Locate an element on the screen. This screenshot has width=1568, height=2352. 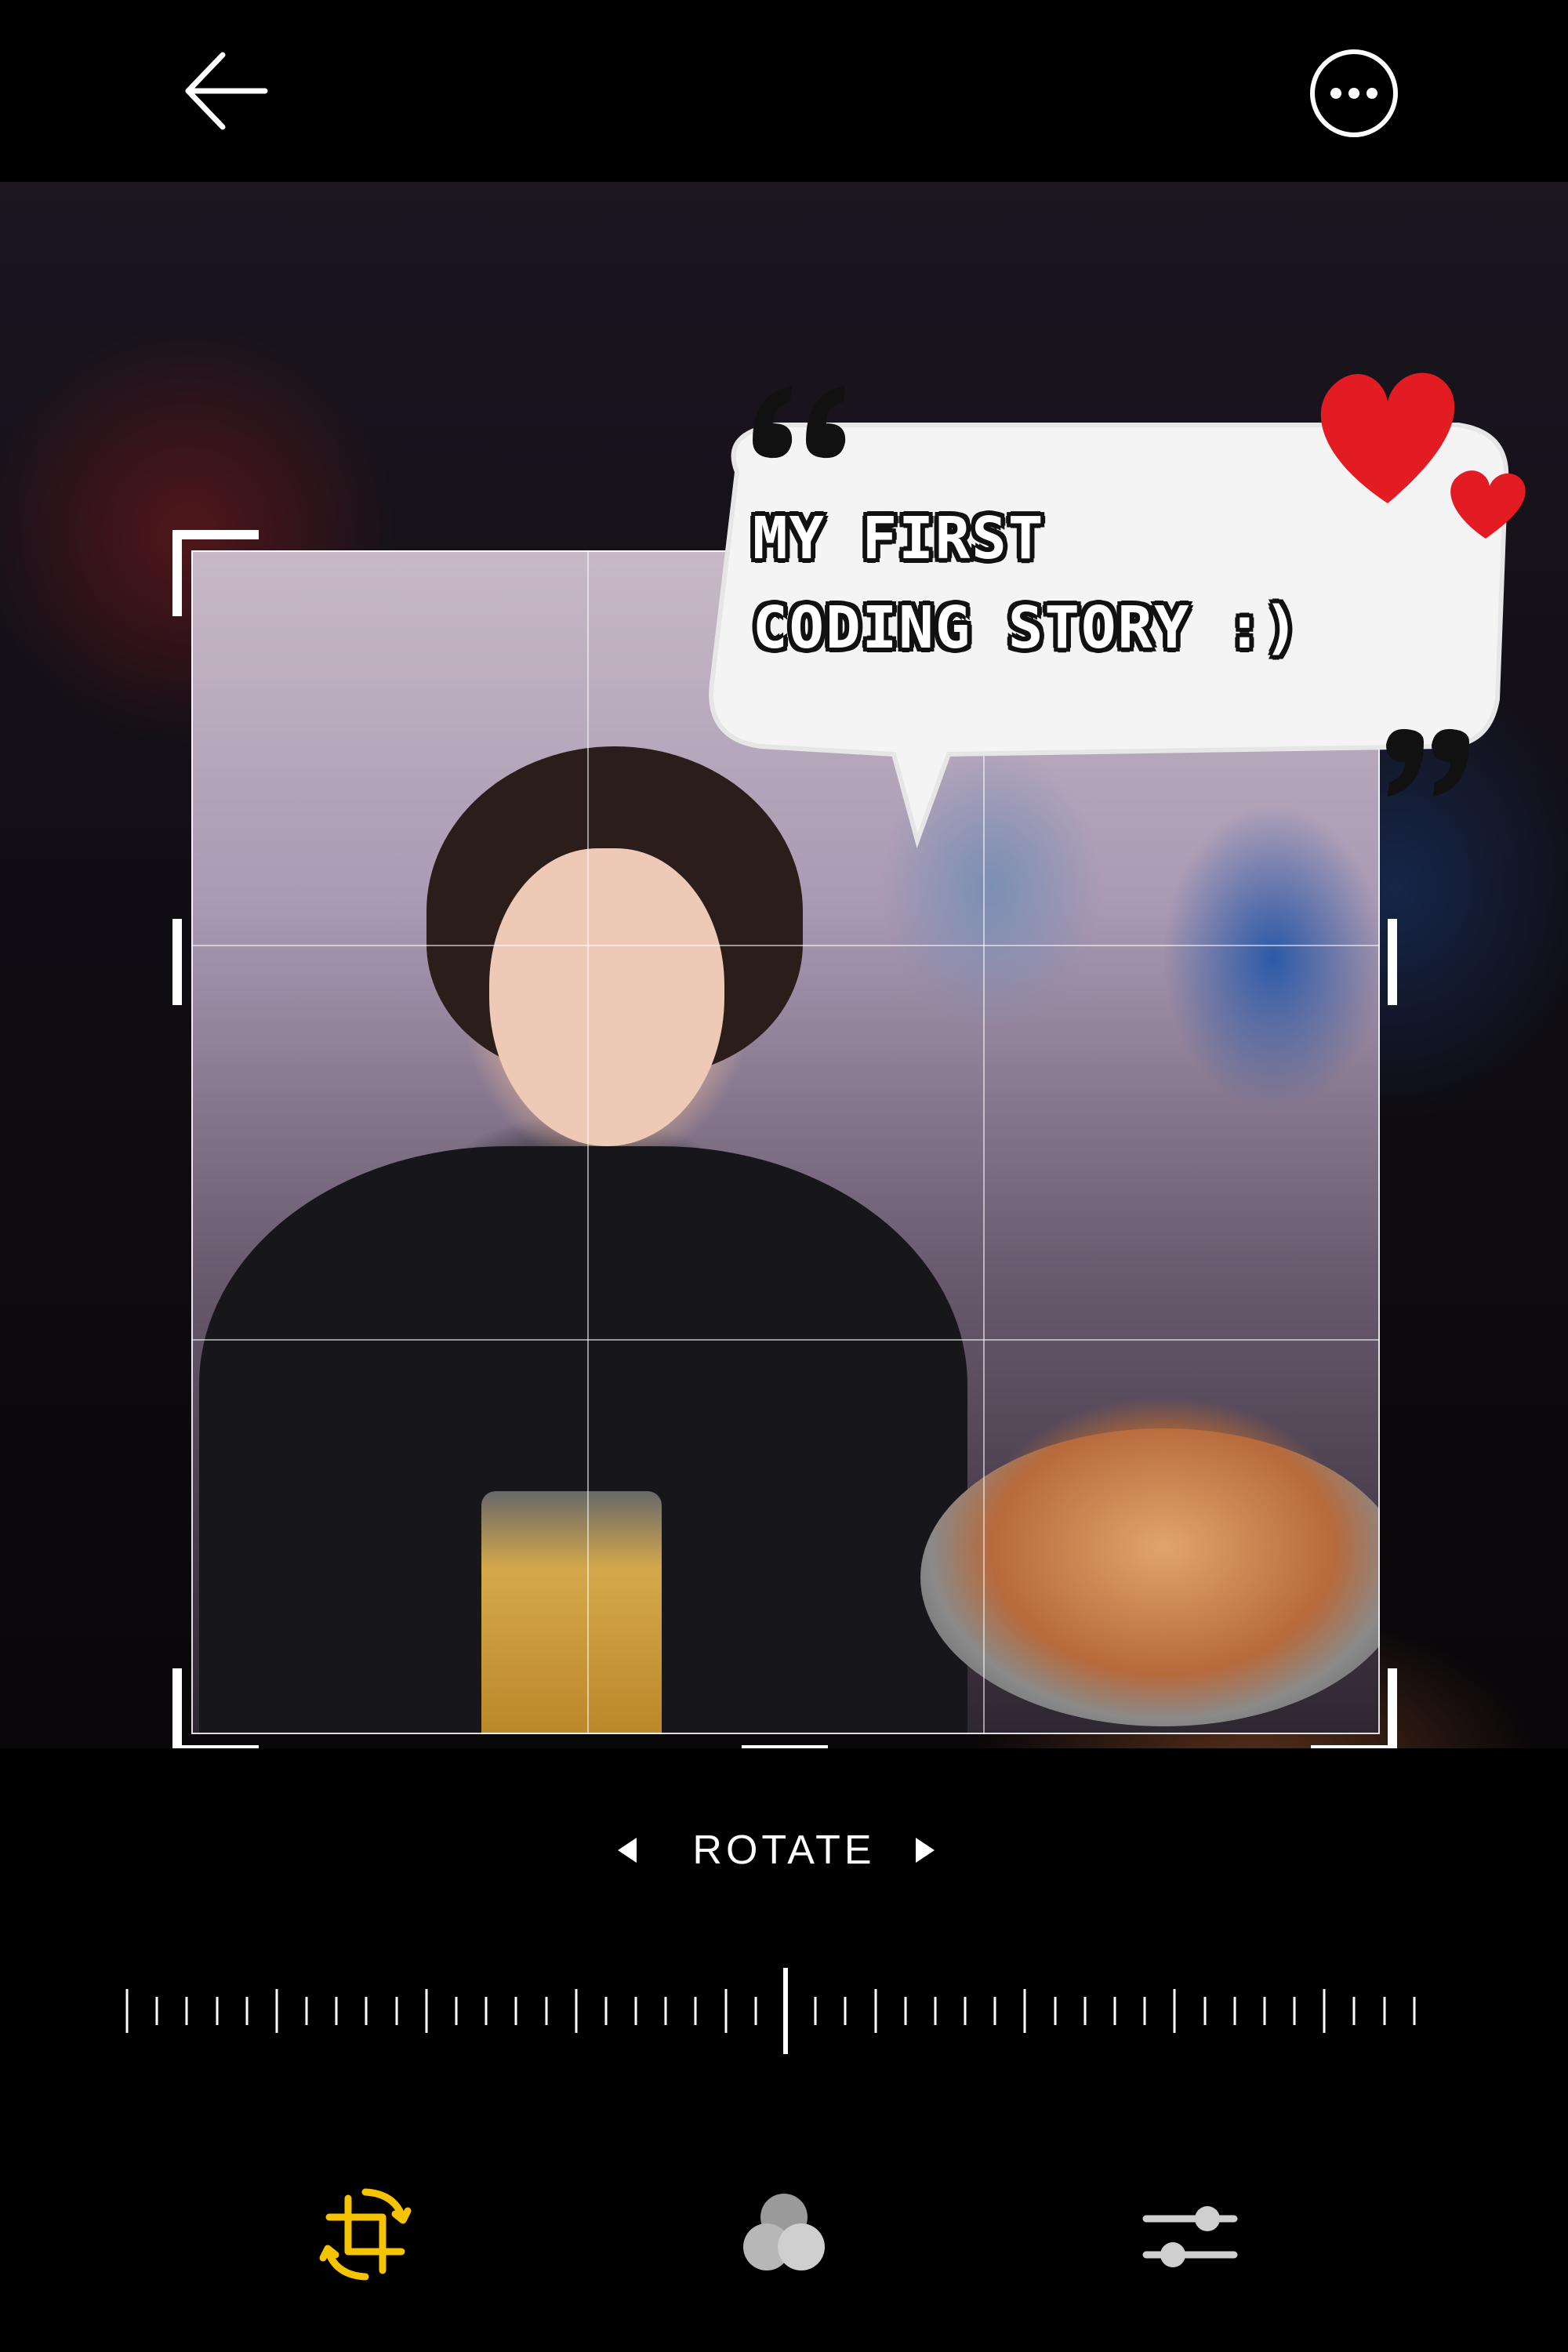
rotate-left-button is located at coordinates (627, 1850).